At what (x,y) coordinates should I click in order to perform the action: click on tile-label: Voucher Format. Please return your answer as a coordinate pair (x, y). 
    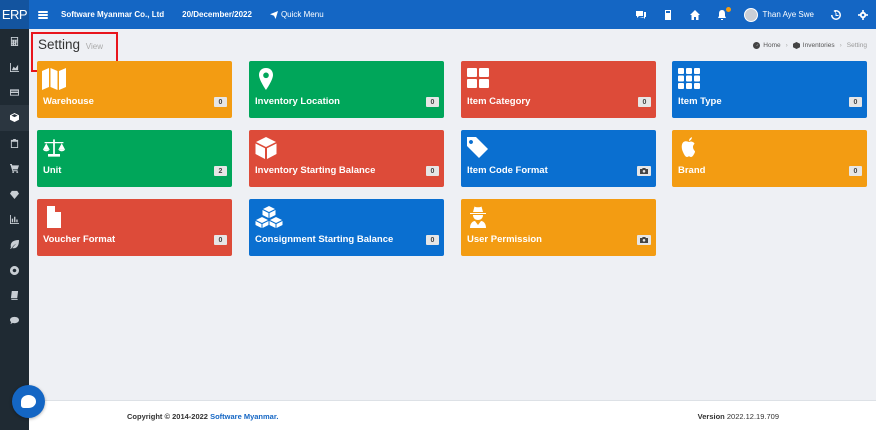
    Looking at the image, I should click on (79, 239).